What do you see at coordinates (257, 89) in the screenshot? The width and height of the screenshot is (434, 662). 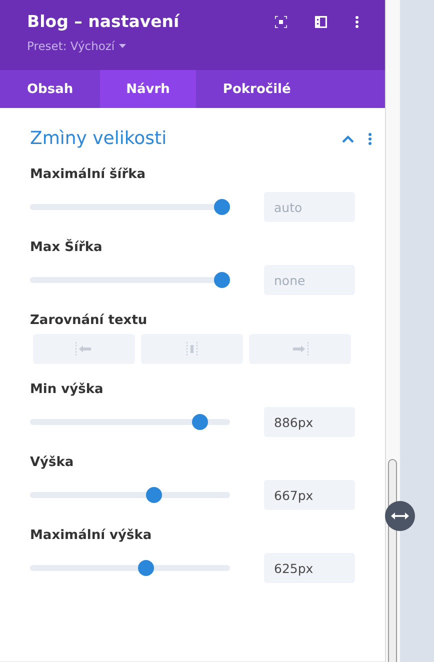 I see `tab: Pokročilé` at bounding box center [257, 89].